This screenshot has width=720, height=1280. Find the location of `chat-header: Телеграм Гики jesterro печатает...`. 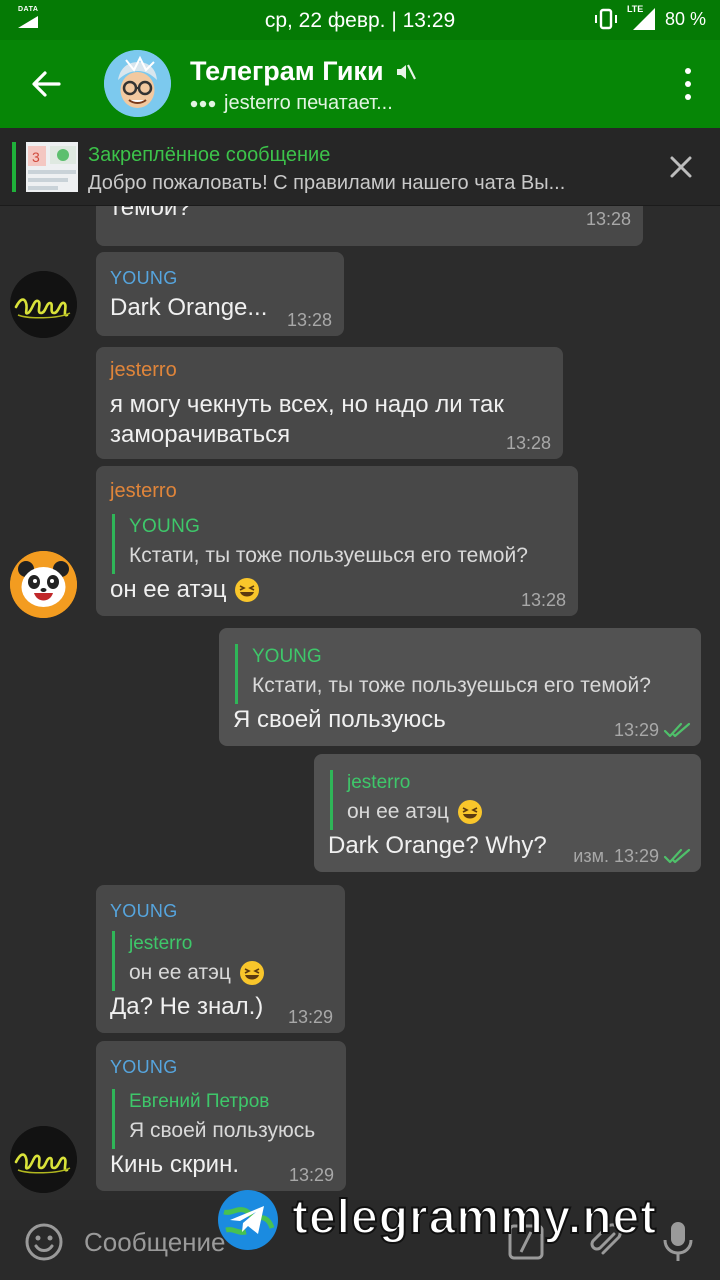

chat-header: Телеграм Гики jesterro печатает... is located at coordinates (360, 84).